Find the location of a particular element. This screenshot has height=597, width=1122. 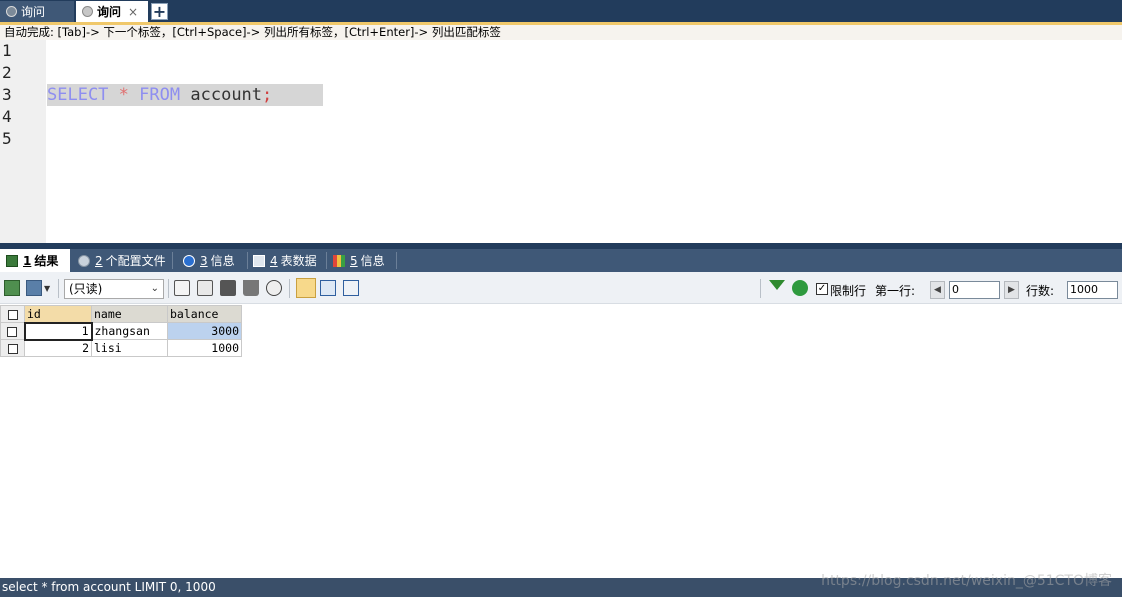

close-icon: × is located at coordinates (133, 12).